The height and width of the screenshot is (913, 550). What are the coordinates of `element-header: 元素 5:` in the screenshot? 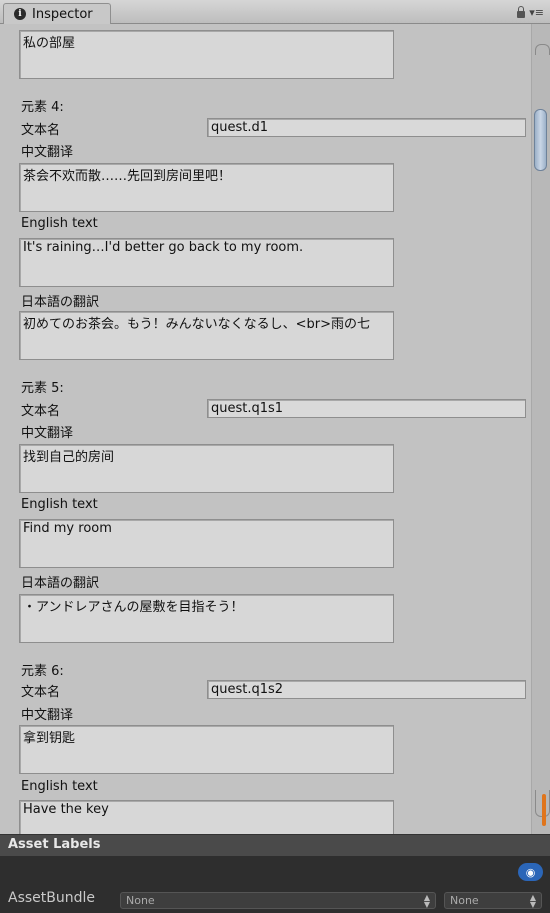 It's located at (42, 388).